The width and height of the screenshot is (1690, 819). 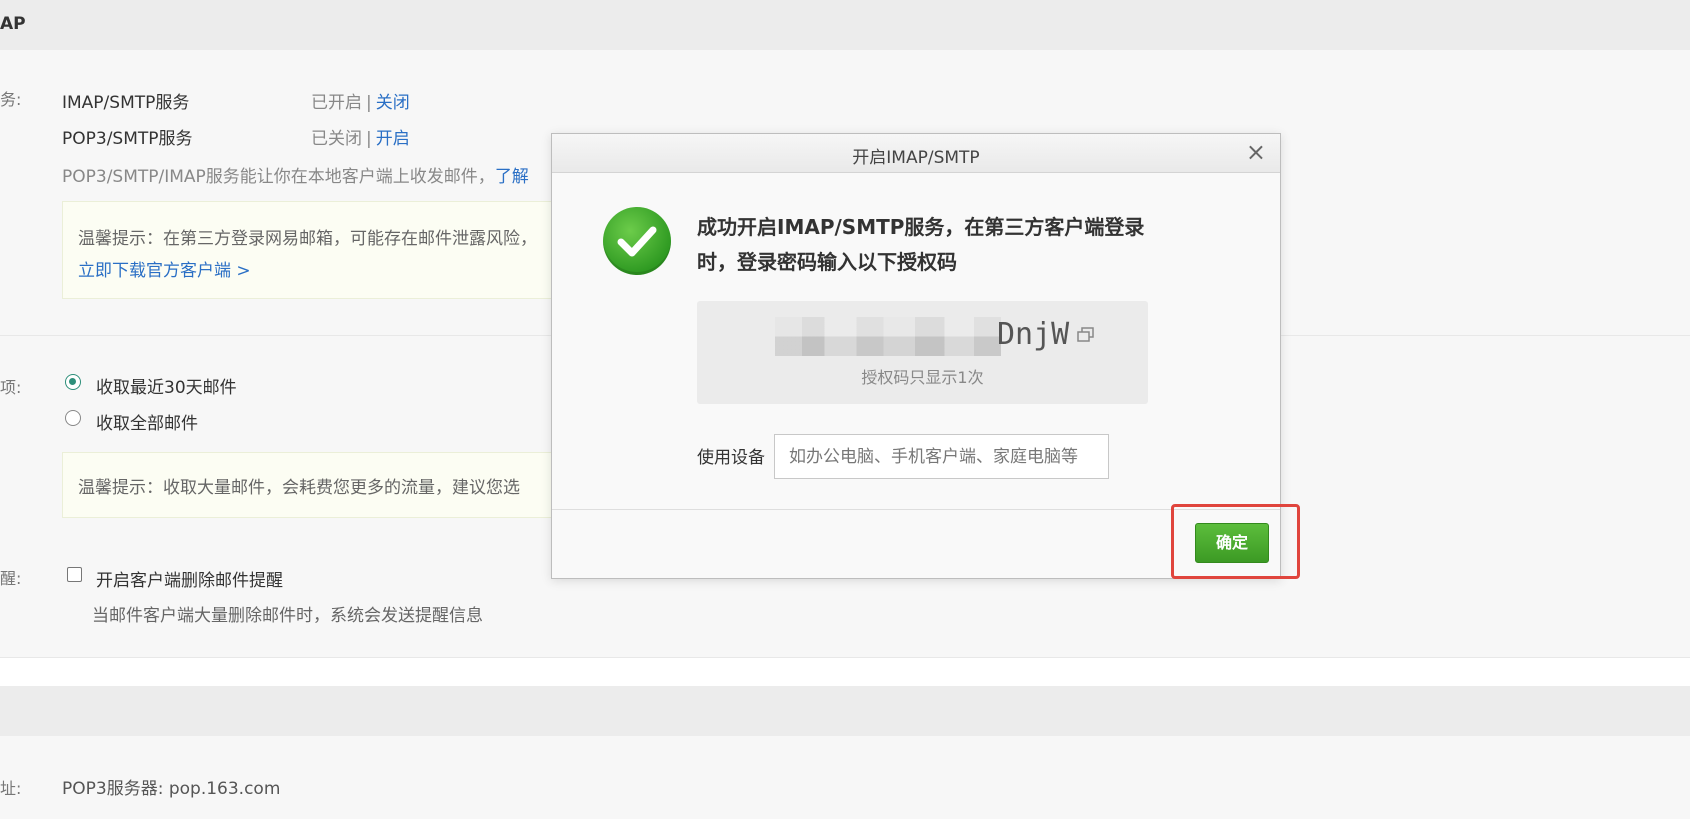 What do you see at coordinates (922, 377) in the screenshot?
I see `auth-code-note: 授权码只显示1次` at bounding box center [922, 377].